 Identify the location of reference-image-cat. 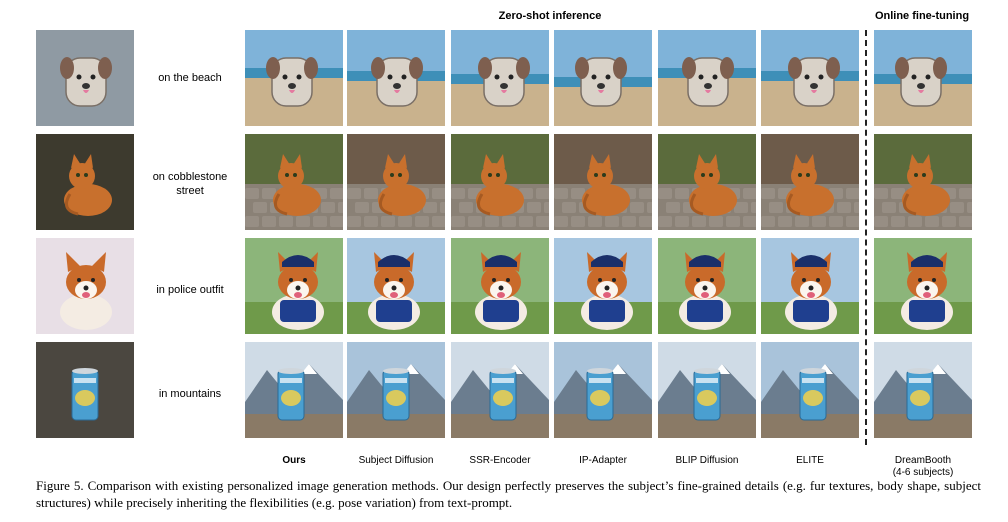
(85, 182).